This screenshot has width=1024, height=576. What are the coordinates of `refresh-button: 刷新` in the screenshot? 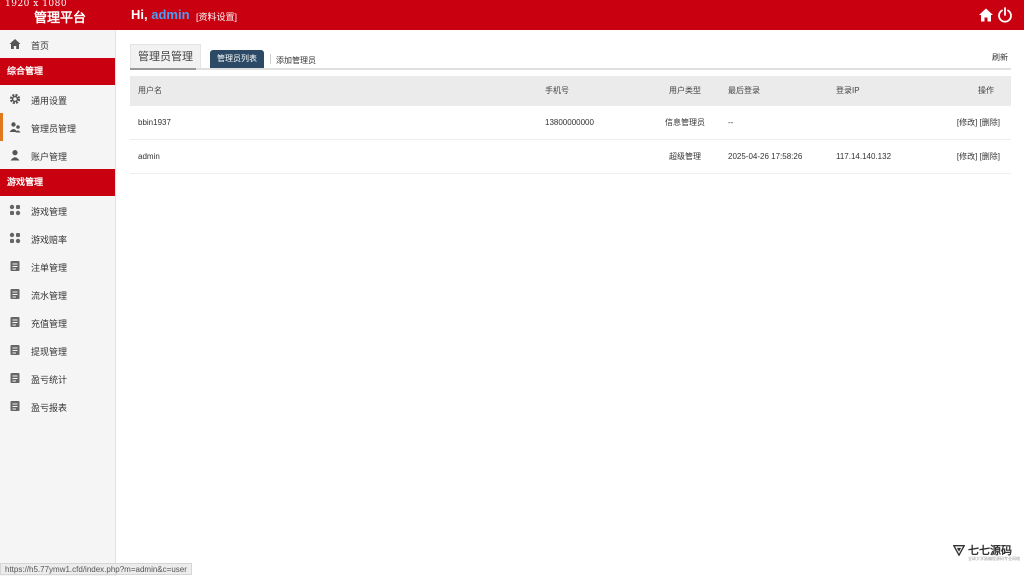 It's located at (1000, 57).